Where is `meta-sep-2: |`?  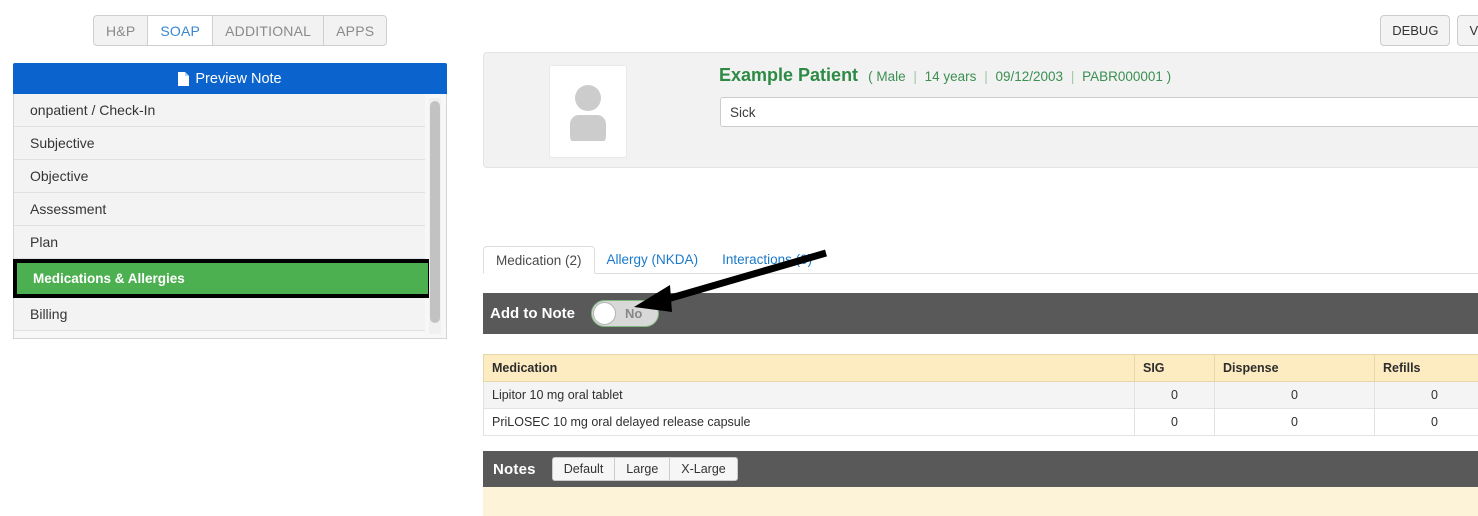 meta-sep-2: | is located at coordinates (986, 76).